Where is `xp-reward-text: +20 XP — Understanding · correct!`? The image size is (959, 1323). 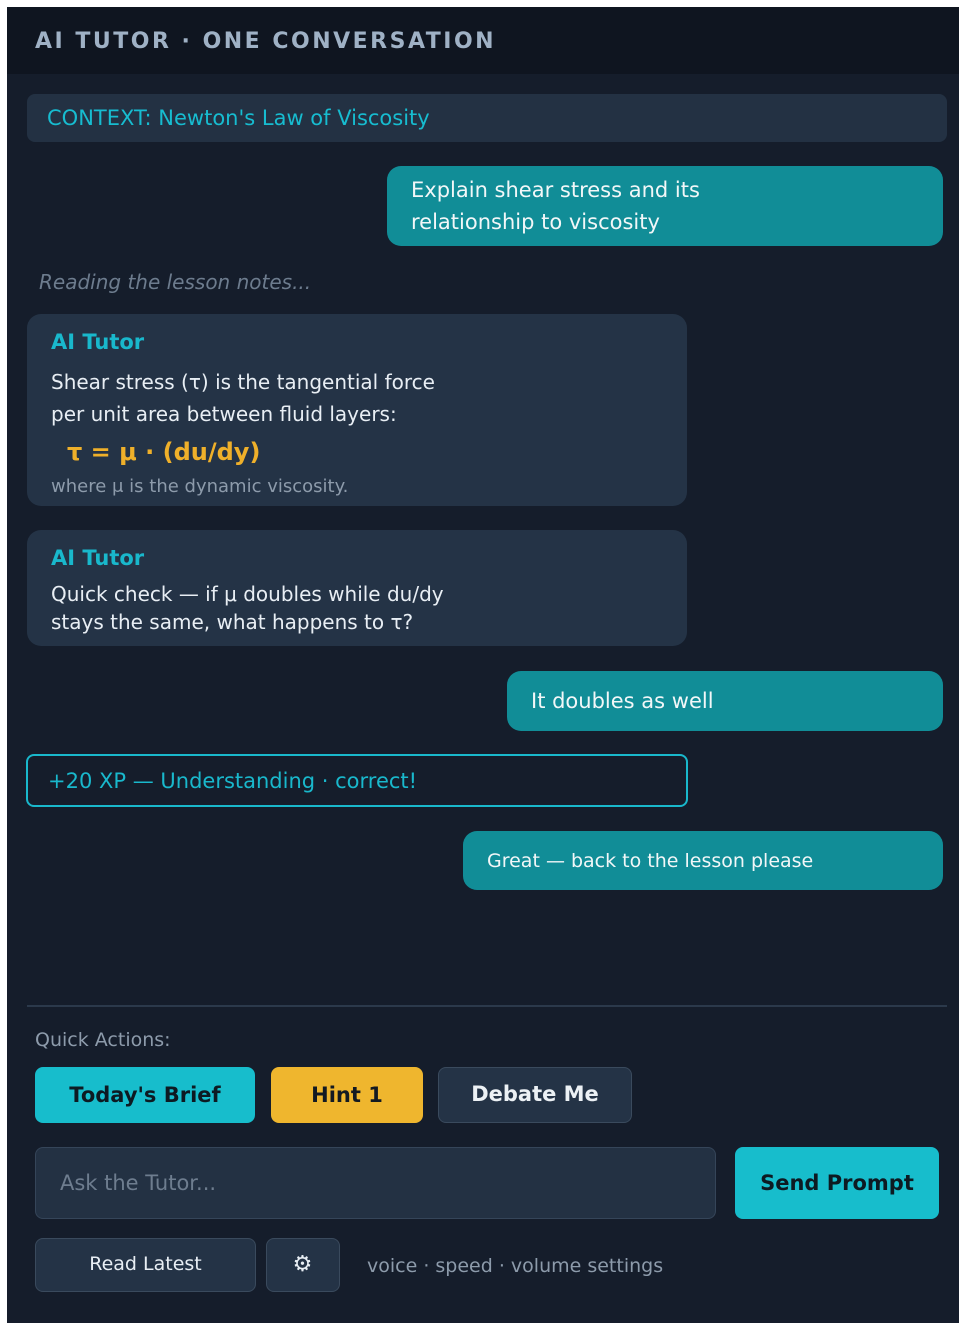
xp-reward-text: +20 XP — Understanding · correct! is located at coordinates (233, 781).